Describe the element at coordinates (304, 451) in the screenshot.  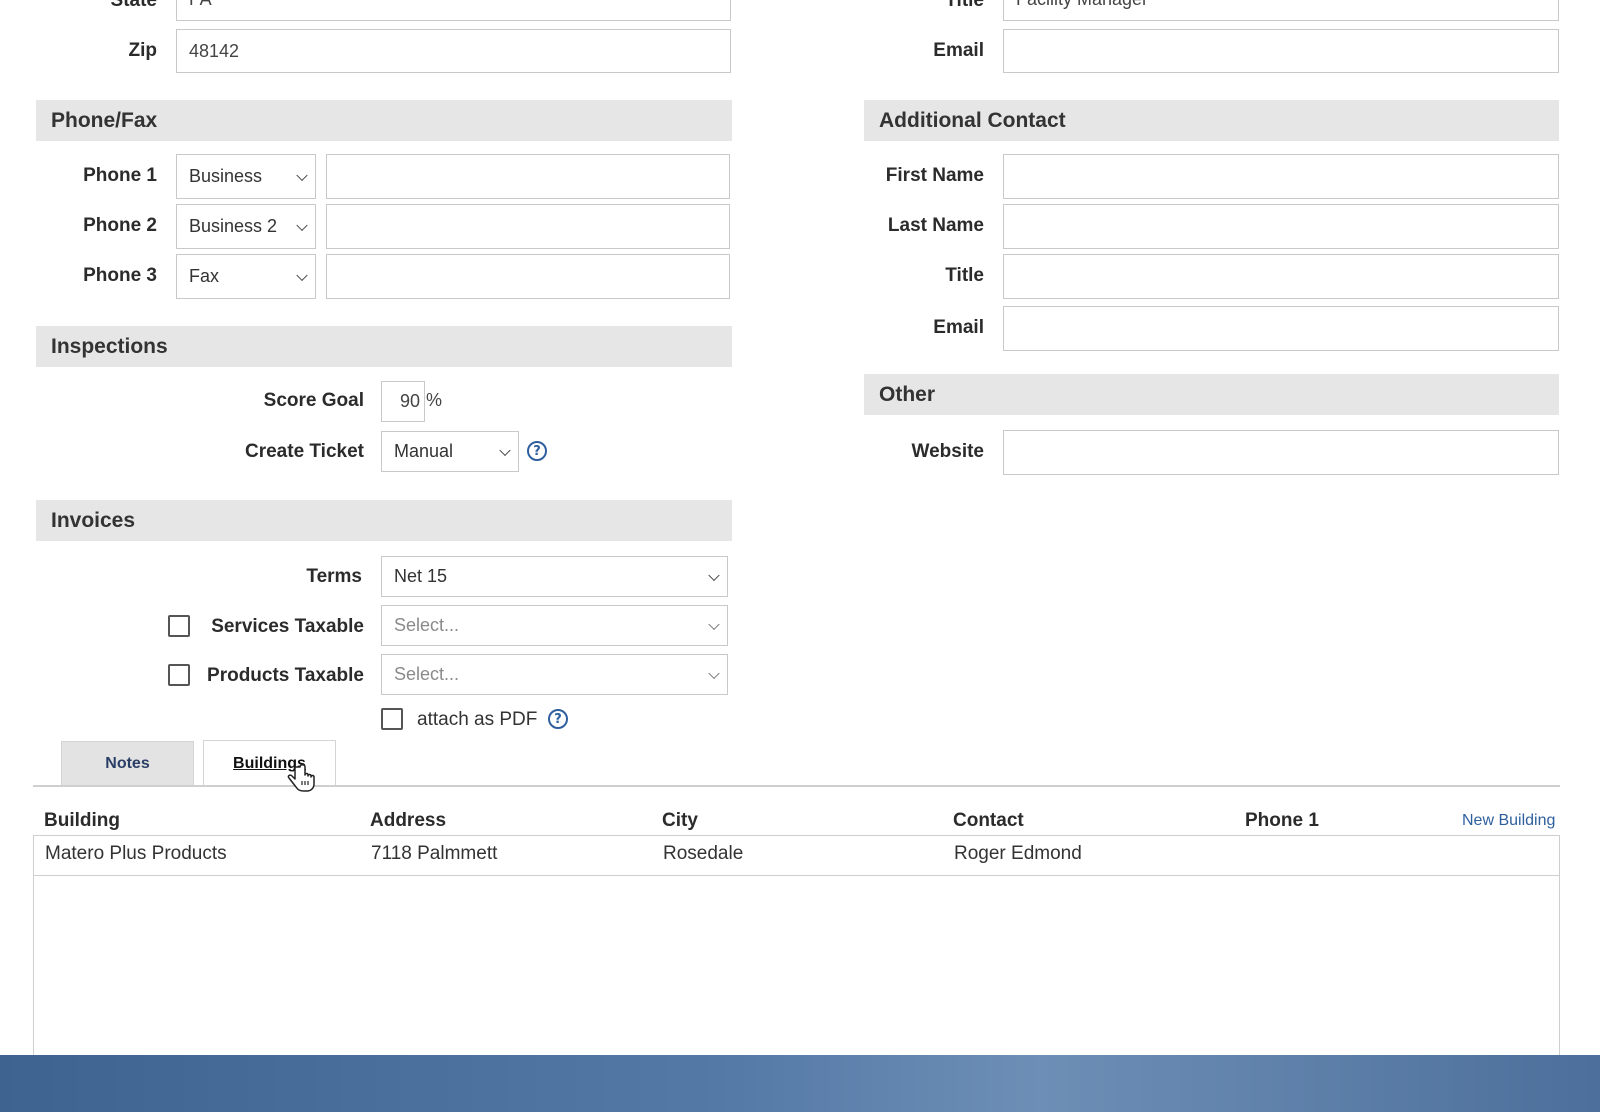
I see `create-ticket-label: Create Ticket` at that location.